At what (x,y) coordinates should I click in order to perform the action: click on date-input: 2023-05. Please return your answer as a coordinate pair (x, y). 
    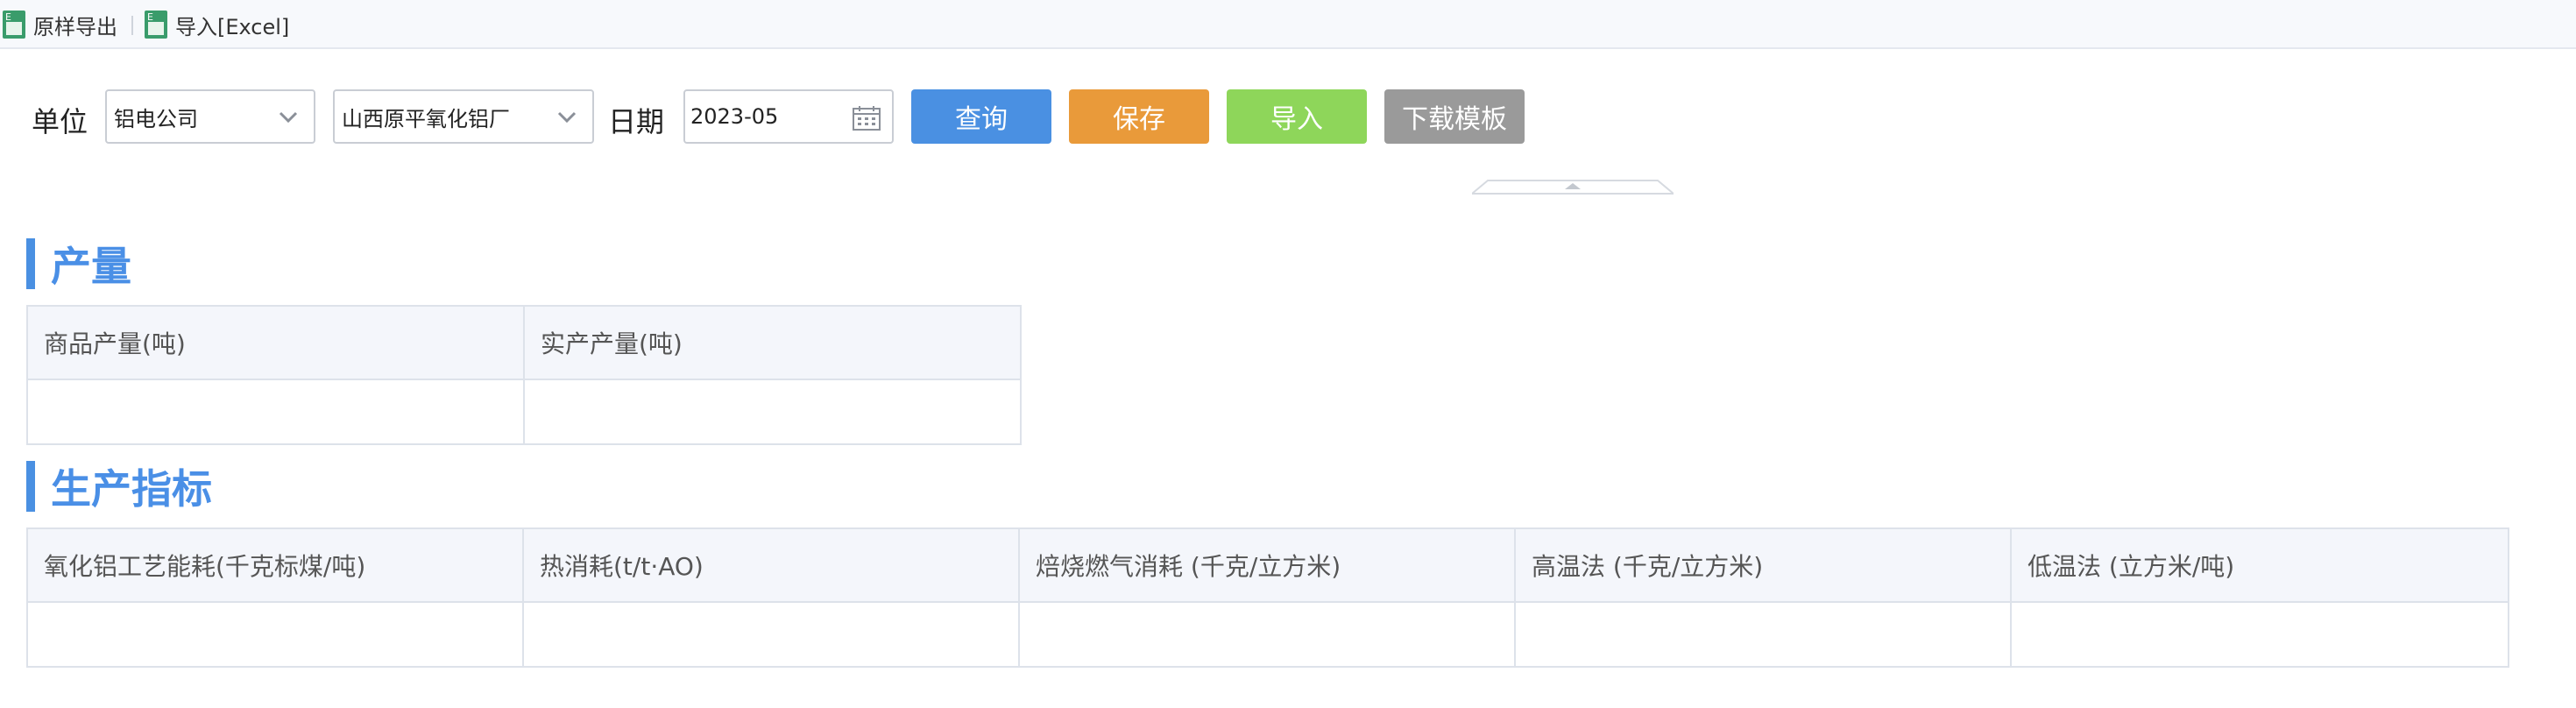
    Looking at the image, I should click on (788, 116).